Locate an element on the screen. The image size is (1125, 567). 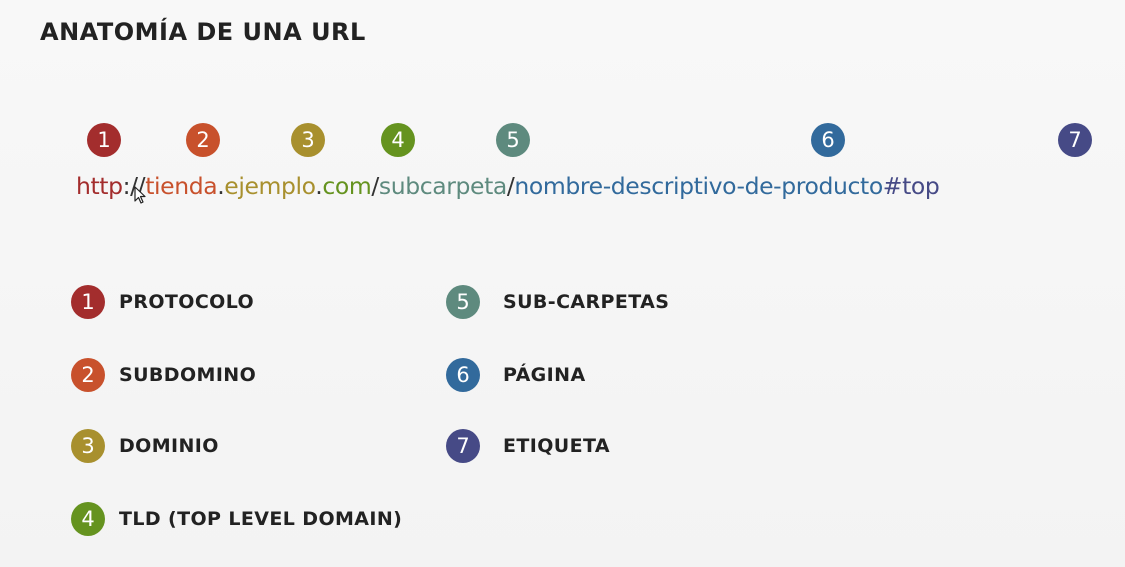
url-subdomain: tienda is located at coordinates (181, 186).